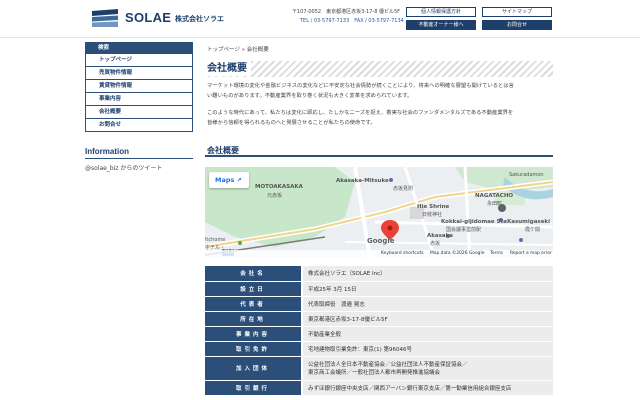 This screenshot has height=400, width=640. What do you see at coordinates (139, 112) in the screenshot?
I see `sidebar-item-company: 会社概要` at bounding box center [139, 112].